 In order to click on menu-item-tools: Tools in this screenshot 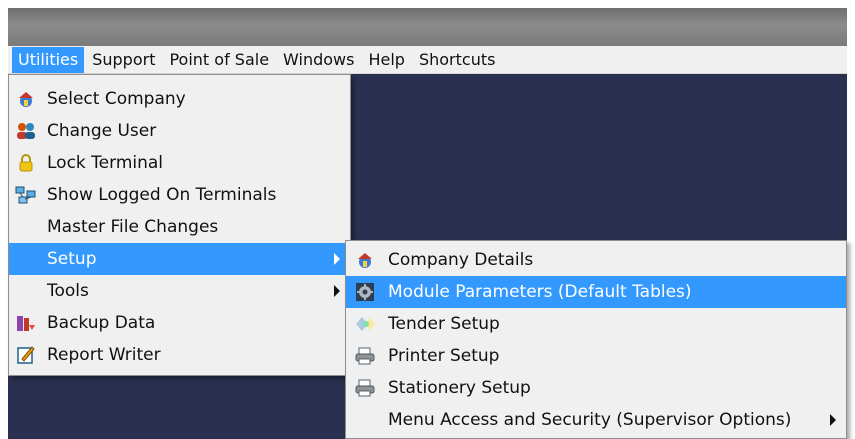, I will do `click(179, 291)`.